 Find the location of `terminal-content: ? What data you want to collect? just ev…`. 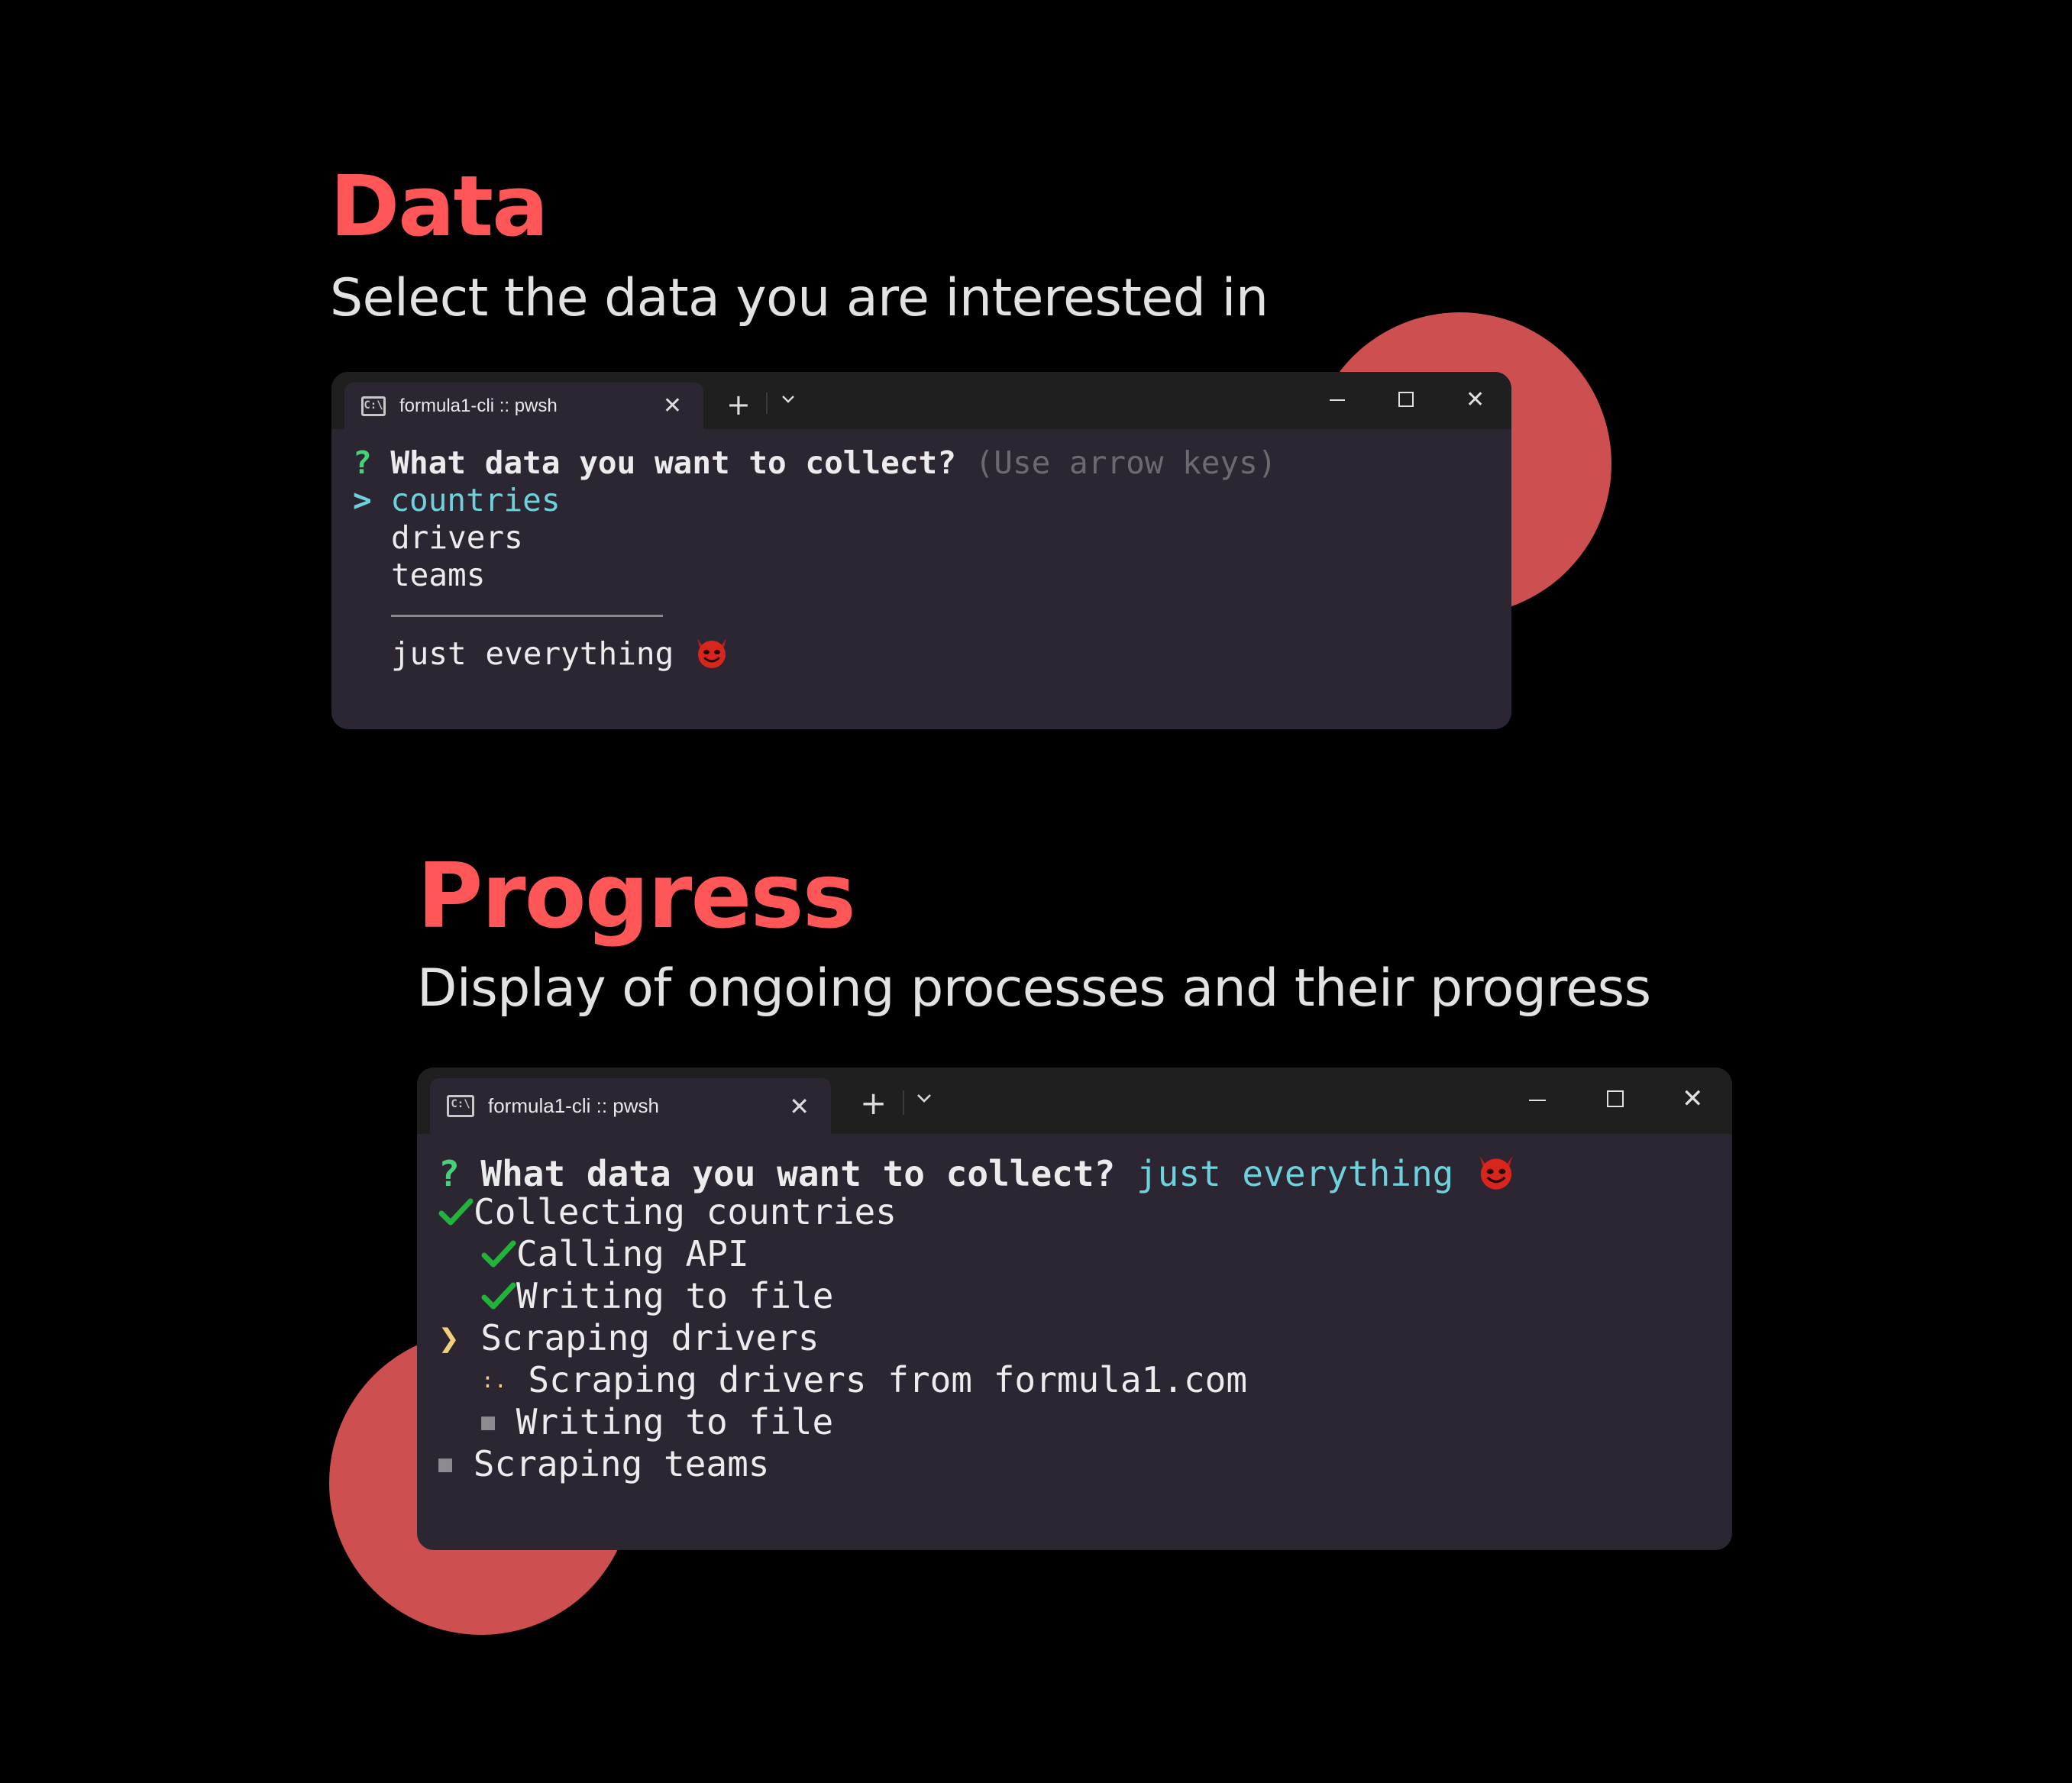

terminal-content: ? What data you want to collect? just ev… is located at coordinates (1074, 1342).